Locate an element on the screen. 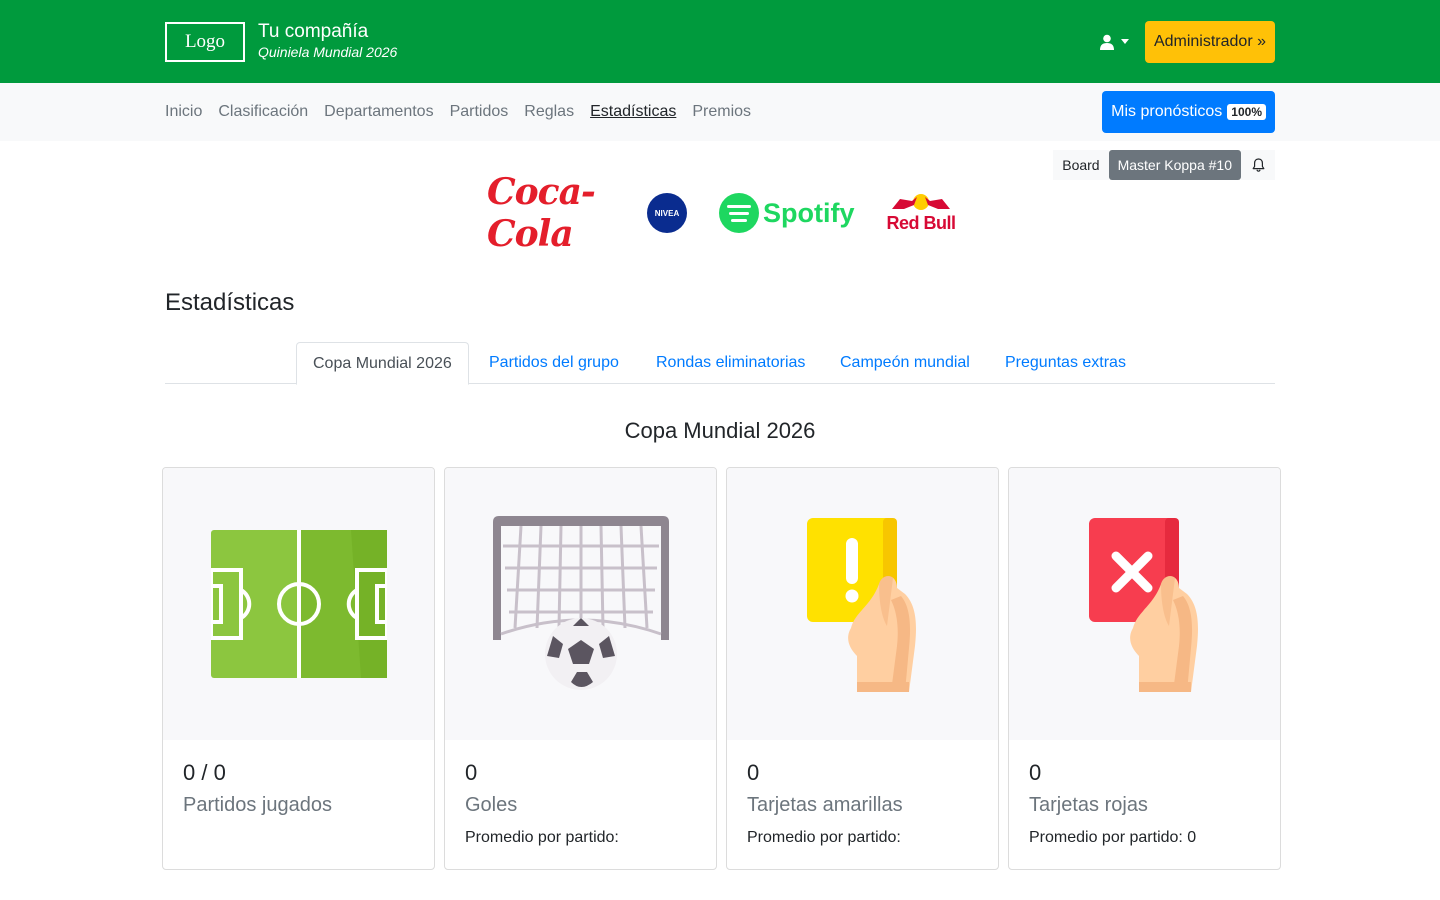 Image resolution: width=1440 pixels, height=900 pixels. nav-item-departamentos: Departamentos is located at coordinates (378, 112).